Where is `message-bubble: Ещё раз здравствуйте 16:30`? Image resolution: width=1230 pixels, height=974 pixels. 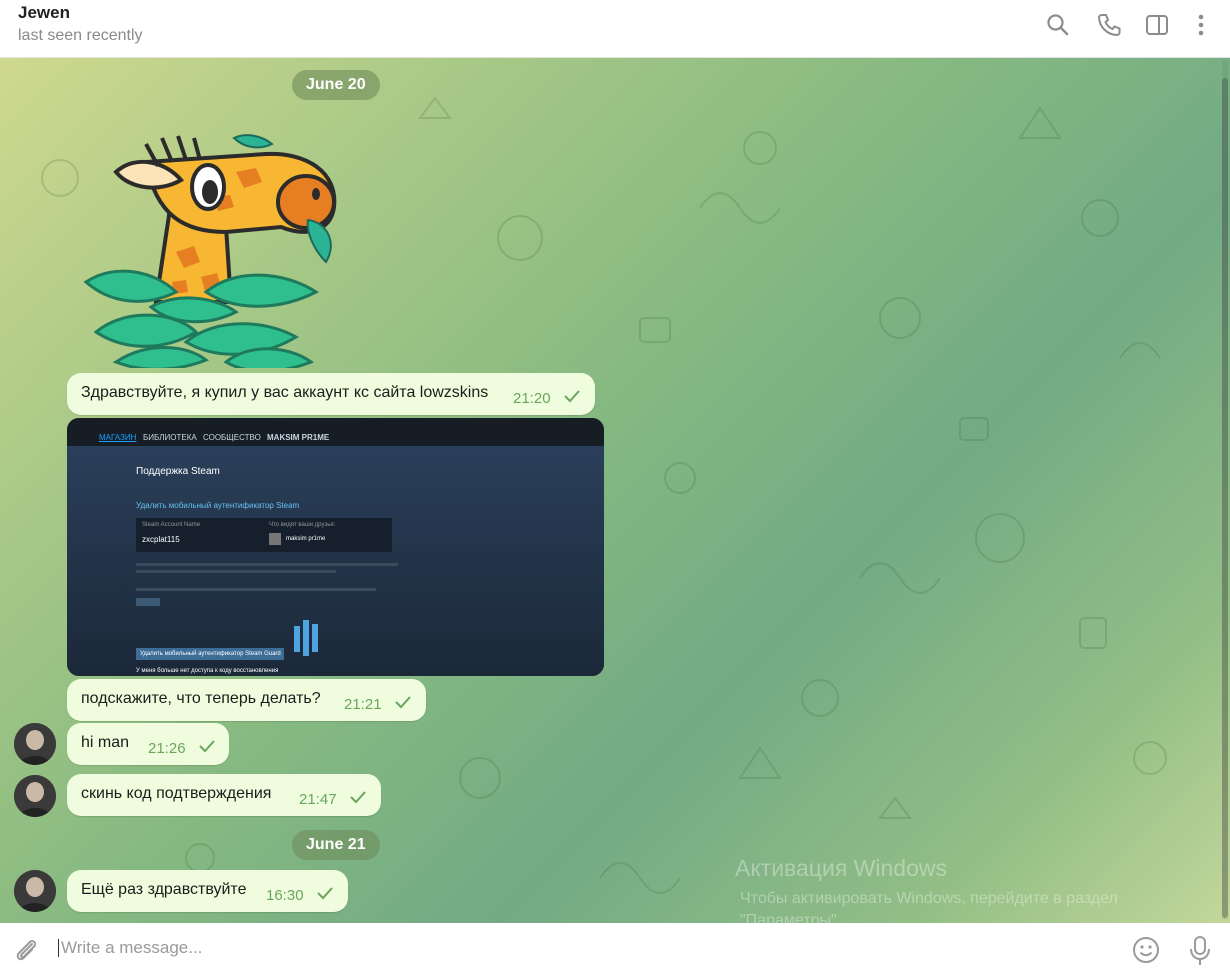
message-bubble: Ещё раз здравствуйте 16:30 is located at coordinates (207, 891).